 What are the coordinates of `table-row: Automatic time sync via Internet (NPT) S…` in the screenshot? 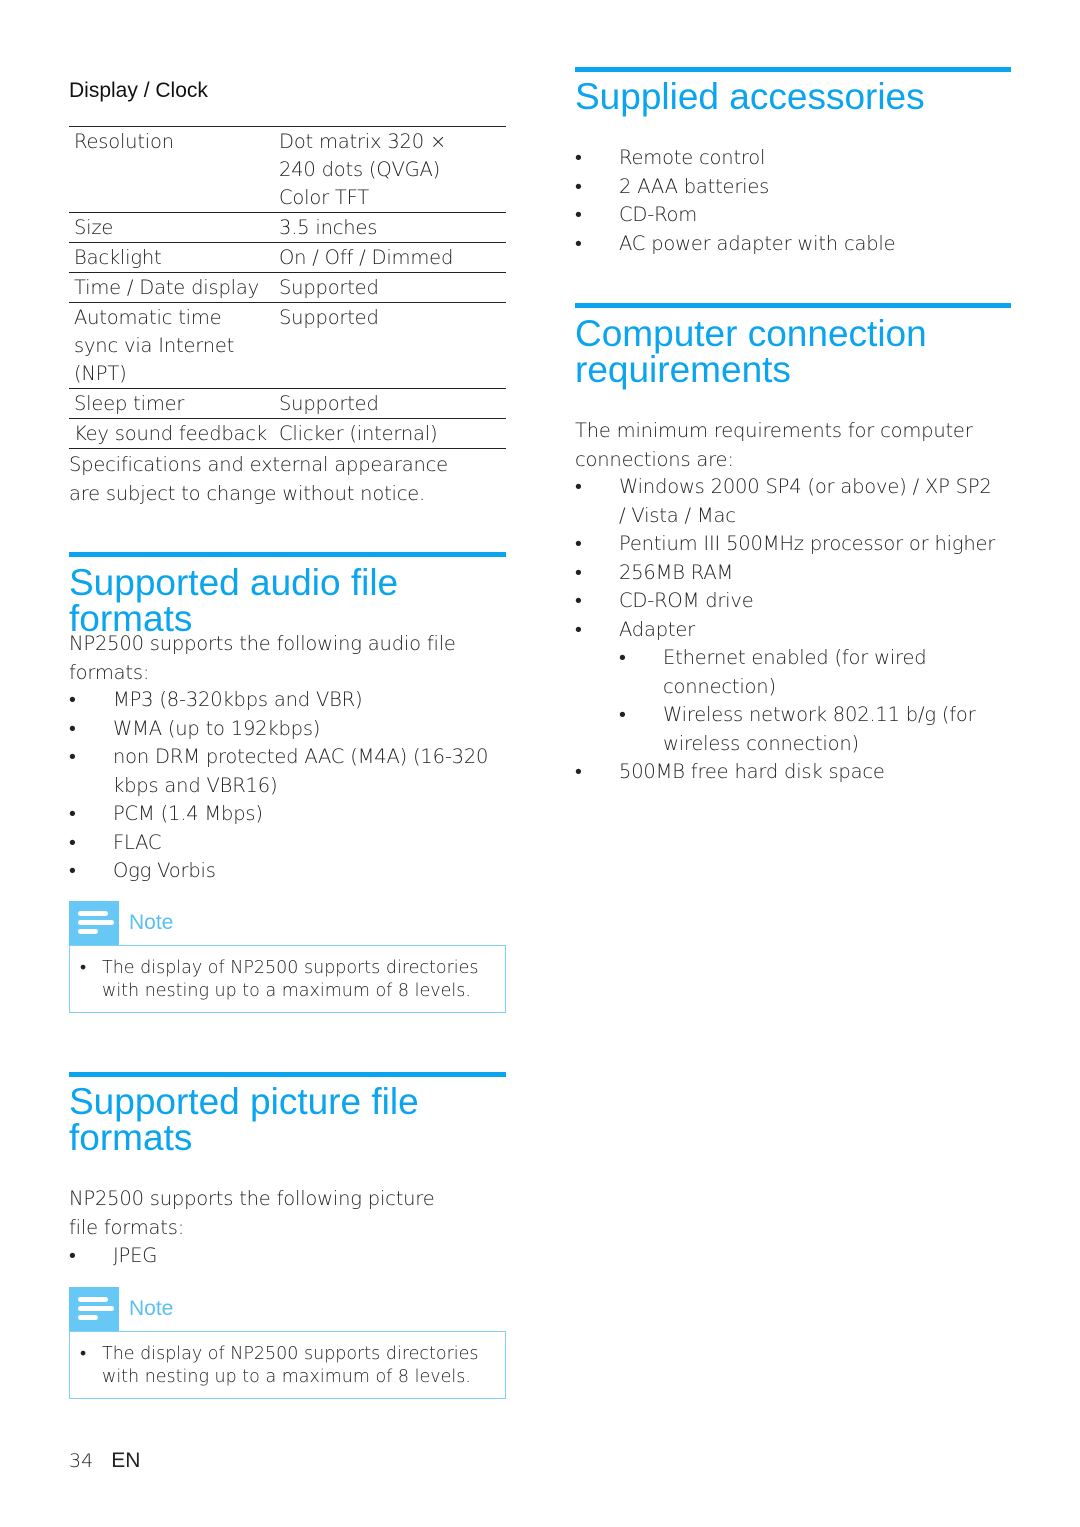 It's located at (287, 346).